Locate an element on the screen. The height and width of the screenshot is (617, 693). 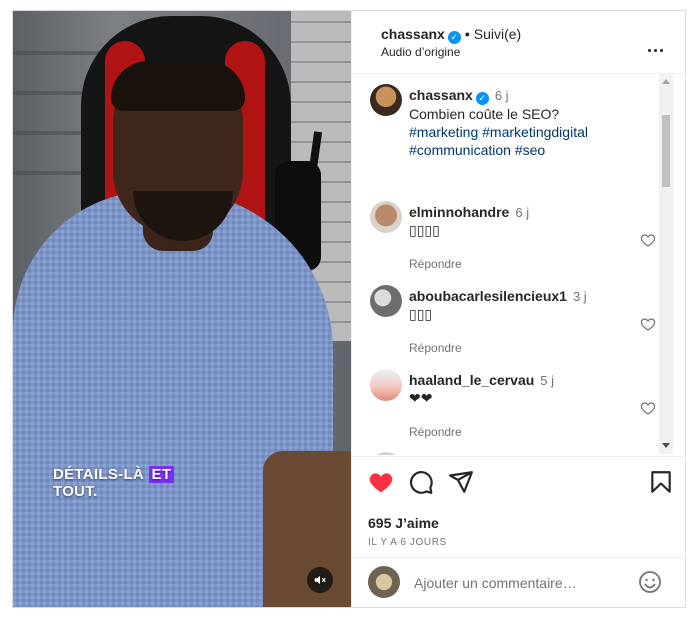
post-author: chassanx ✓ 6 j is located at coordinates (459, 96).